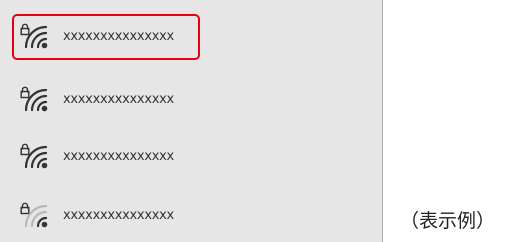 The image size is (513, 242). I want to click on network-item-2: xxxxxxxxxxxxxxx, so click(106, 100).